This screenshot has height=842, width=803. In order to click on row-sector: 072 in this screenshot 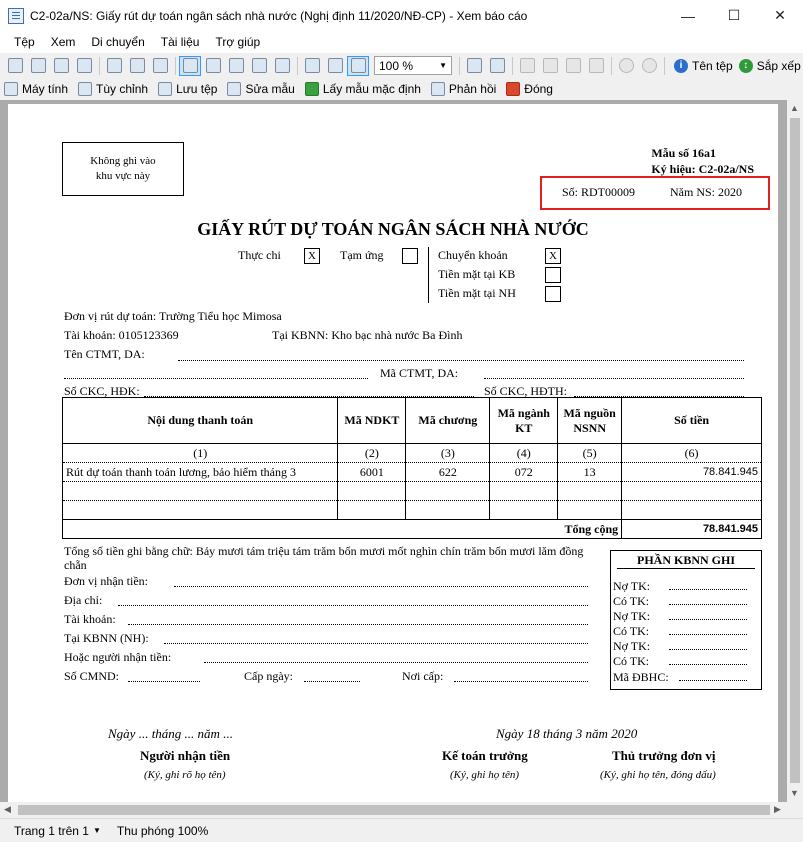, I will do `click(524, 472)`.